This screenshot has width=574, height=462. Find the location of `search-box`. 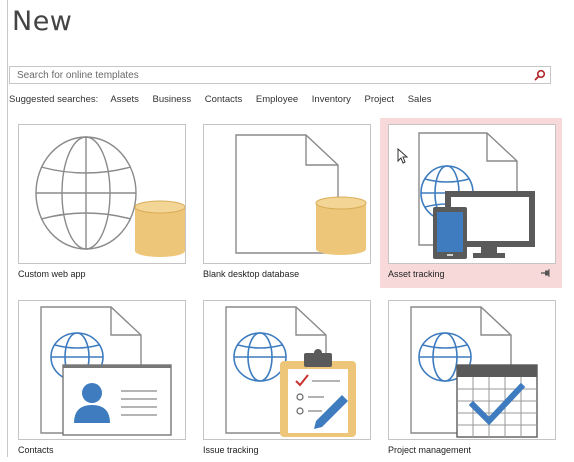

search-box is located at coordinates (280, 75).